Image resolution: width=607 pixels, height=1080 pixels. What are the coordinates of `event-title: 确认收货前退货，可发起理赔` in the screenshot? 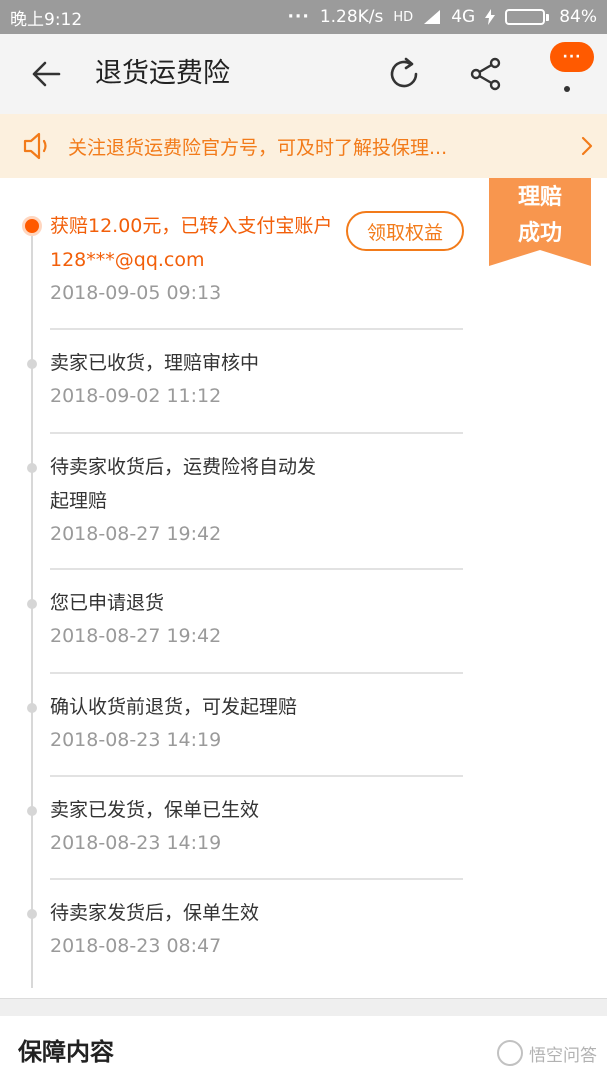 It's located at (174, 707).